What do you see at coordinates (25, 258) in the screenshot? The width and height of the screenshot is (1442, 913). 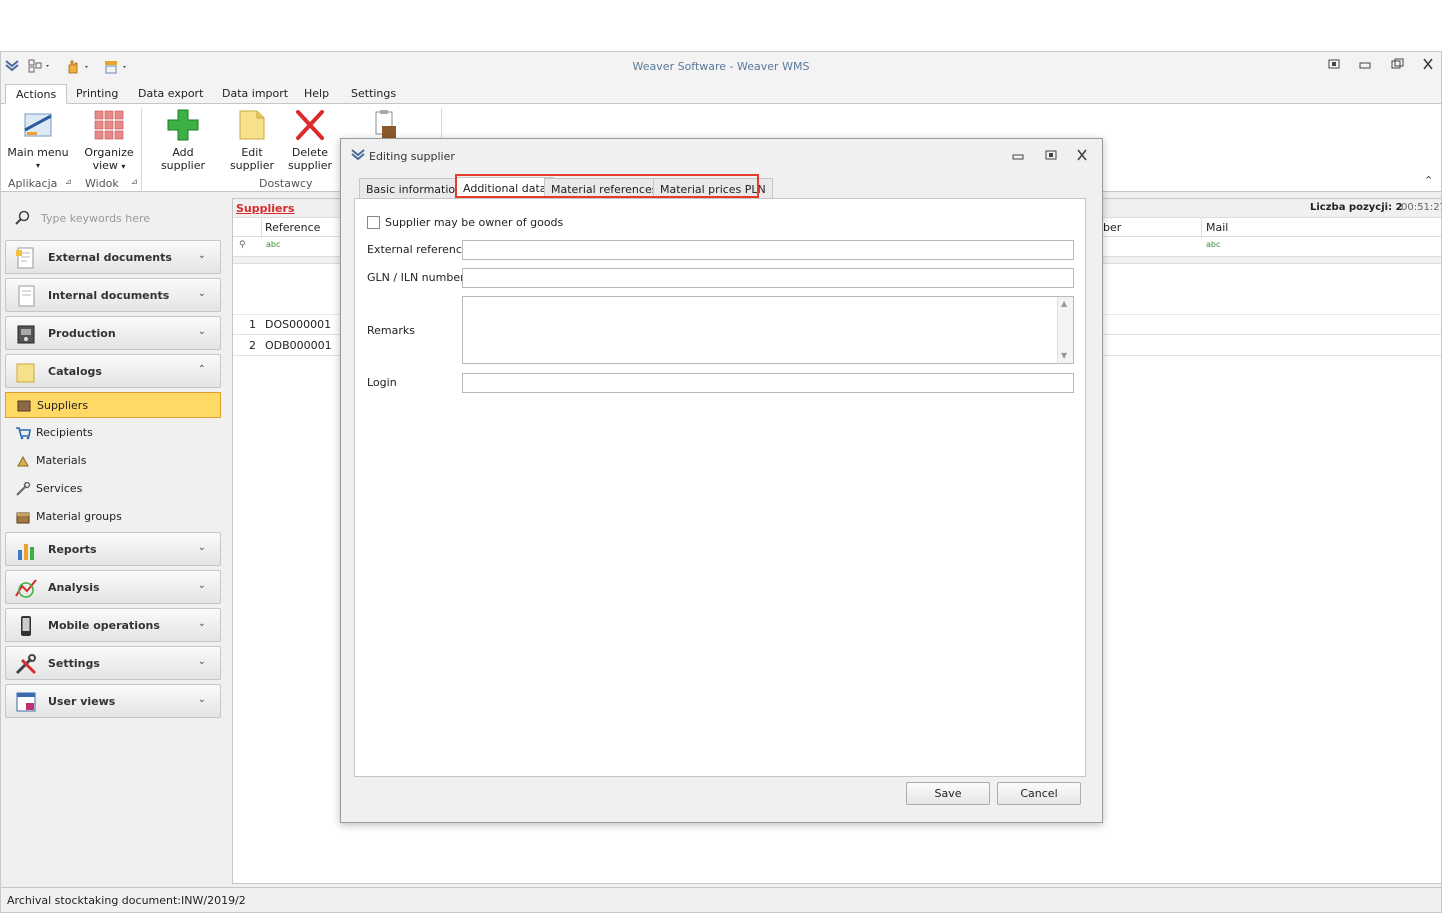 I see `external-documents-icon` at bounding box center [25, 258].